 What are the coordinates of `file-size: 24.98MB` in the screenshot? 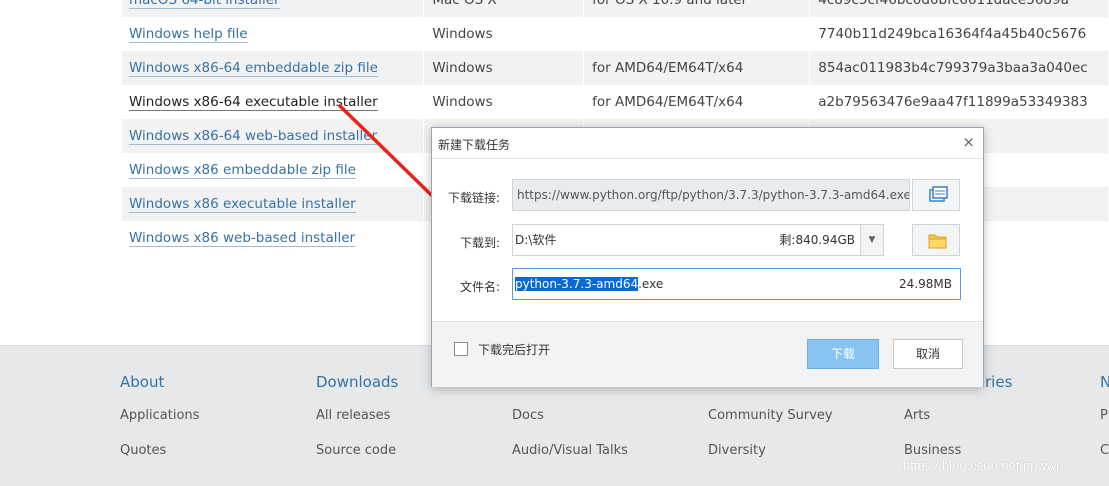 It's located at (925, 284).